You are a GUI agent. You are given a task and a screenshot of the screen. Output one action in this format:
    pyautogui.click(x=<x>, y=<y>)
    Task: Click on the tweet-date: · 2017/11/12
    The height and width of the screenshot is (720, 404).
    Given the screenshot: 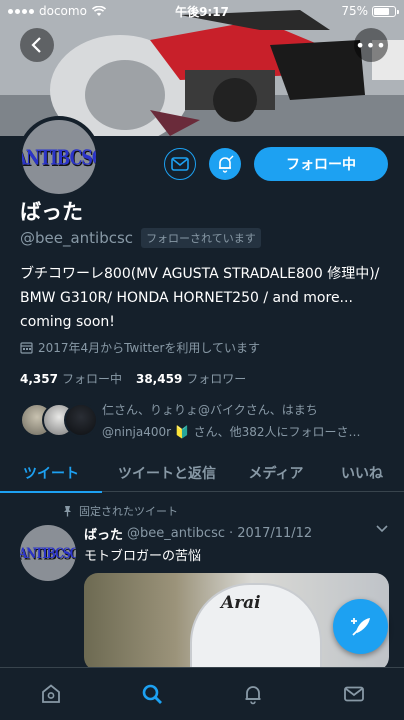 What is the action you would take?
    pyautogui.click(x=271, y=533)
    